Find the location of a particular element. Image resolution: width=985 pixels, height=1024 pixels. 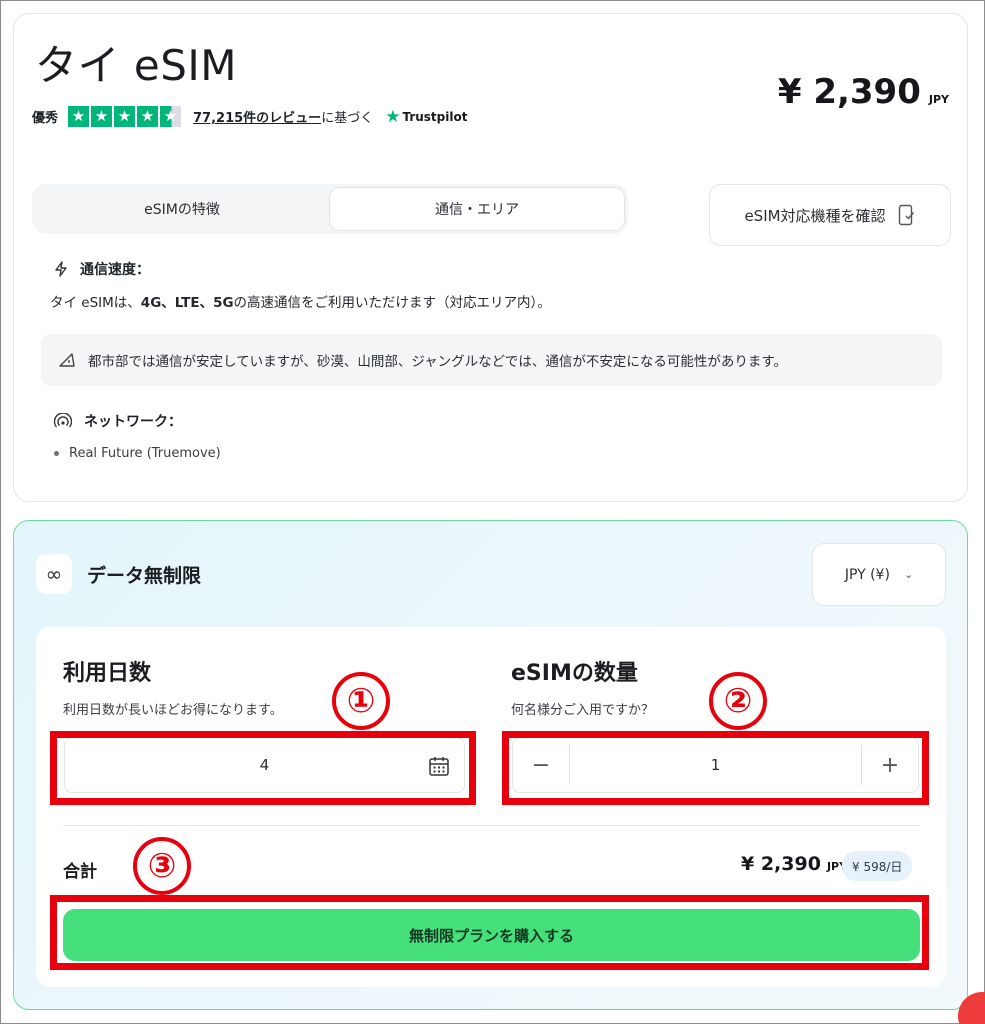

product-title: タイ eSIM is located at coordinates (136, 65).